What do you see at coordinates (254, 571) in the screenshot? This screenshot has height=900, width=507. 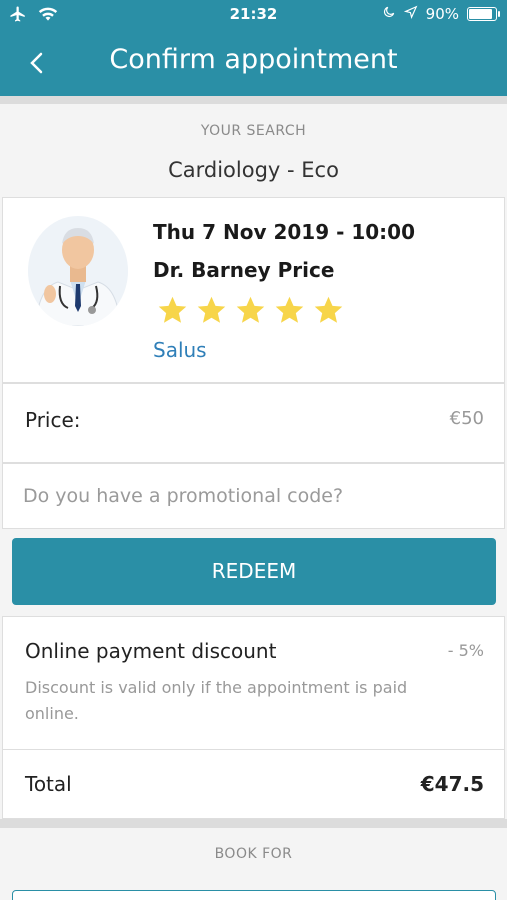 I see `redeem-button: REDEEM` at bounding box center [254, 571].